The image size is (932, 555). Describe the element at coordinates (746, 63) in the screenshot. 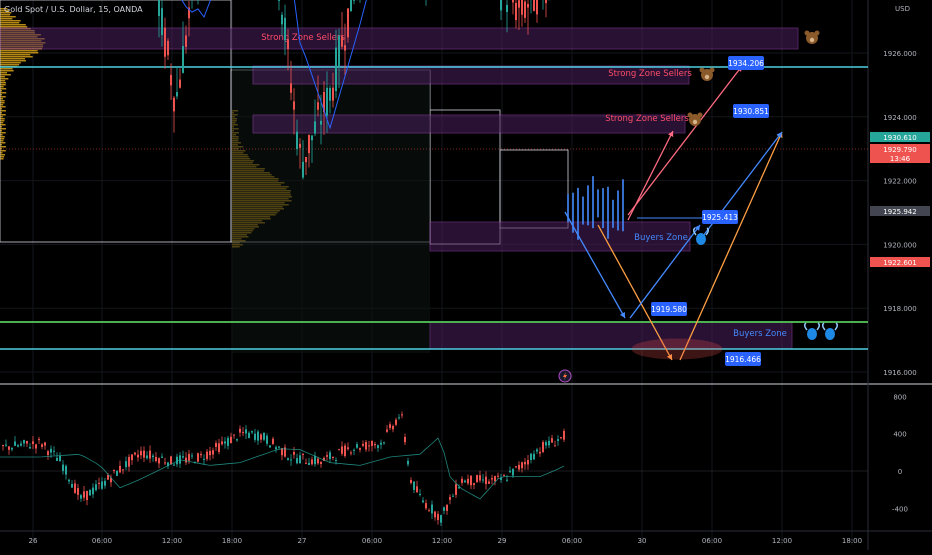

I see `price-label-text: 1934.206` at that location.